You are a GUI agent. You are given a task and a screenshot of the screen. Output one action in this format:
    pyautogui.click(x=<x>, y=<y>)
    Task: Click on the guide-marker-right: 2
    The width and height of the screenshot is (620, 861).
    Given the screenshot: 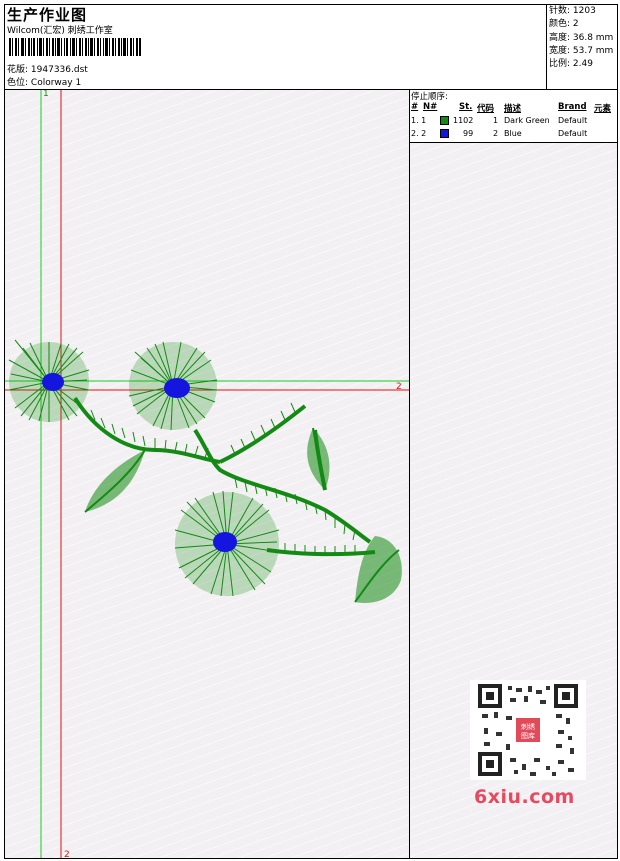 What is the action you would take?
    pyautogui.click(x=399, y=387)
    